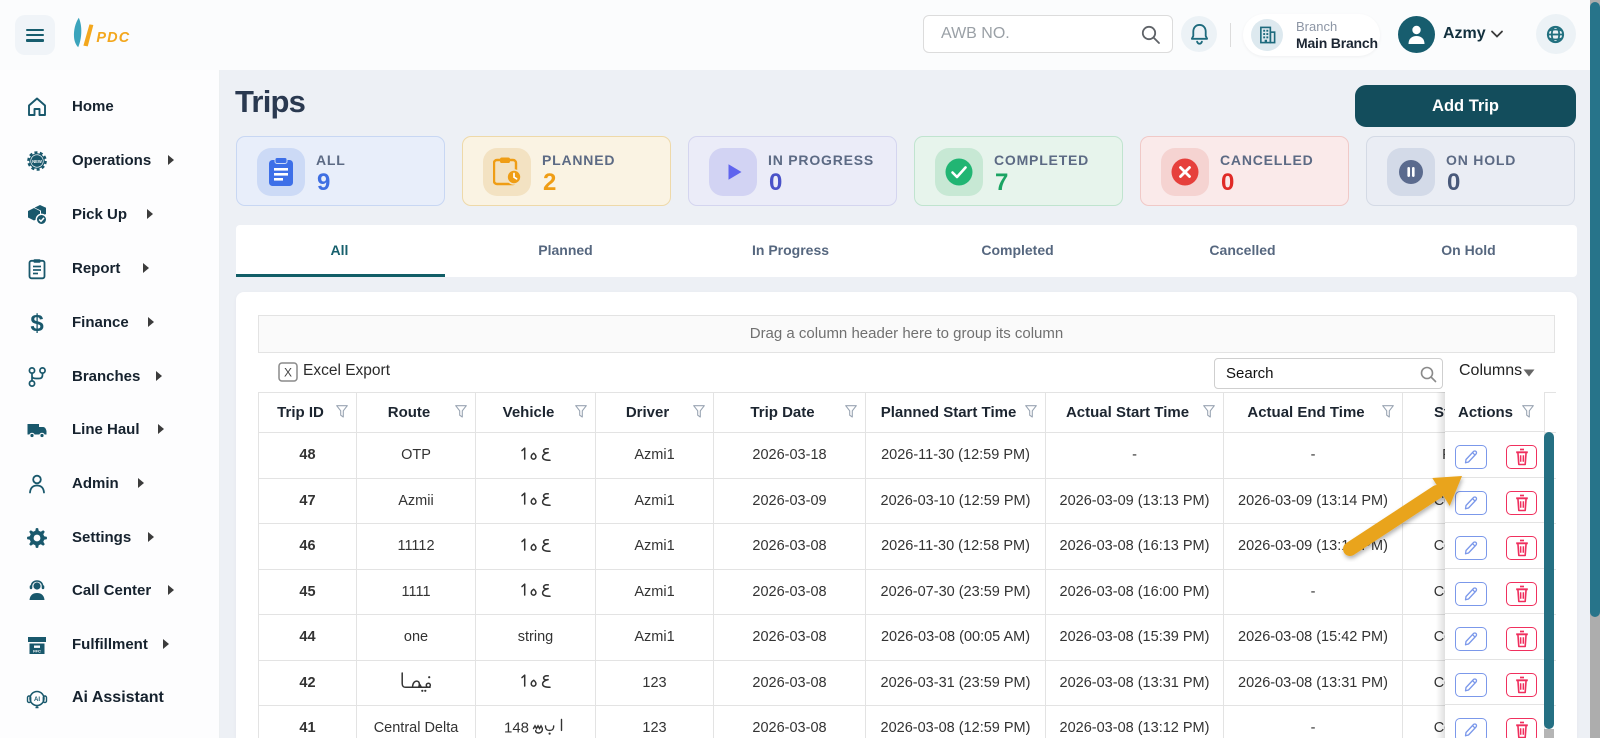 The height and width of the screenshot is (738, 1600). Describe the element at coordinates (37, 161) in the screenshot. I see `svg-text: NEW` at that location.